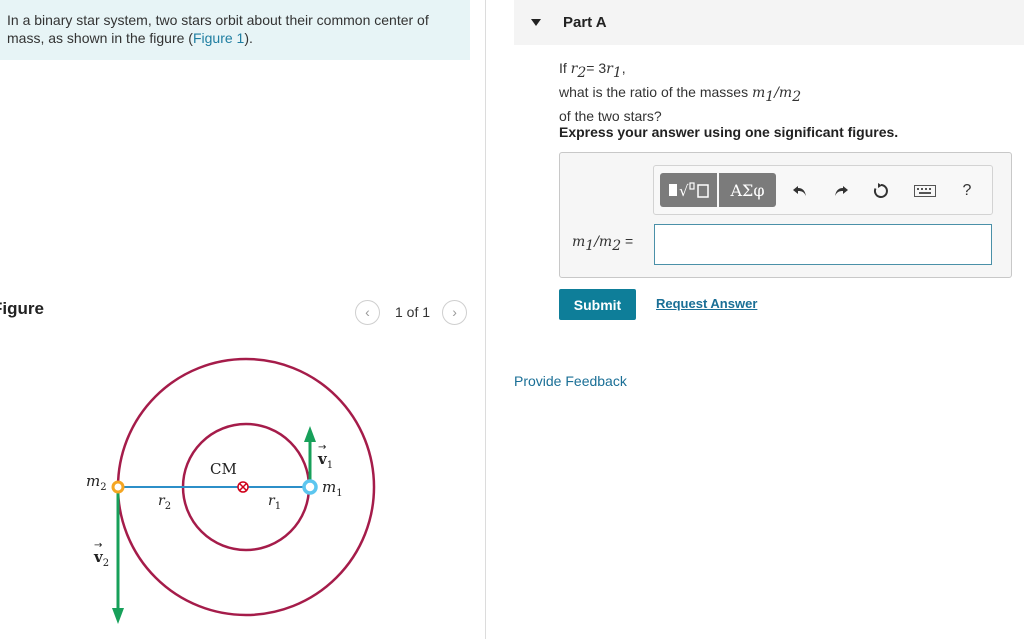  I want to click on page-indicator: 1 of 1, so click(413, 312).